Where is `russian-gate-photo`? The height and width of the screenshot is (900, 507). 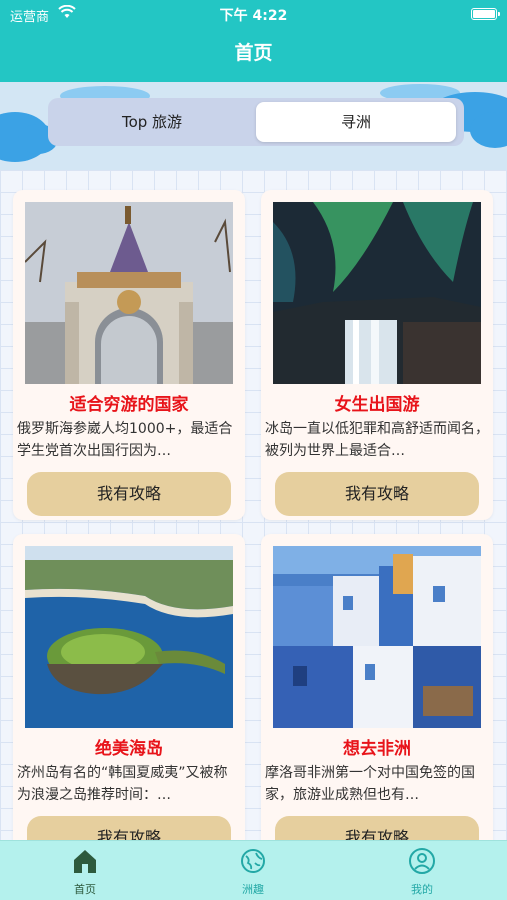 russian-gate-photo is located at coordinates (129, 293).